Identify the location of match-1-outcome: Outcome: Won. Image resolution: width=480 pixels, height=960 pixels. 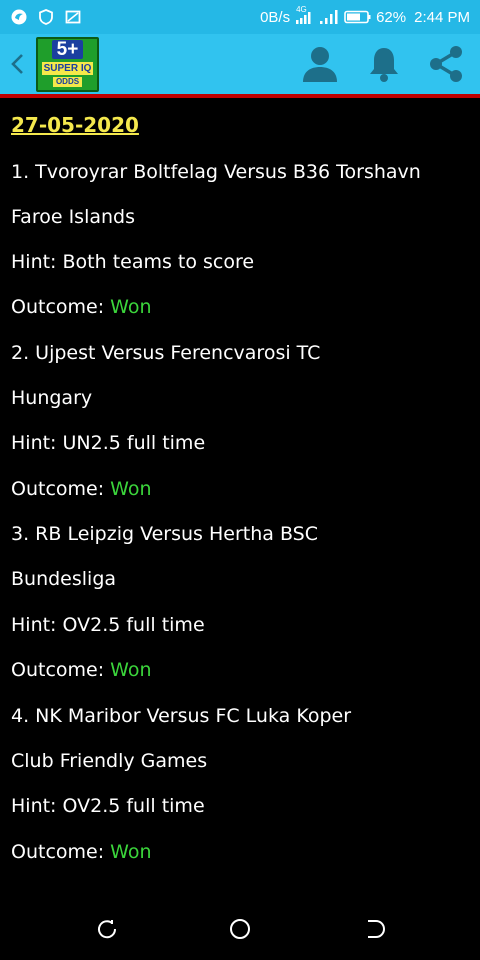
(81, 307).